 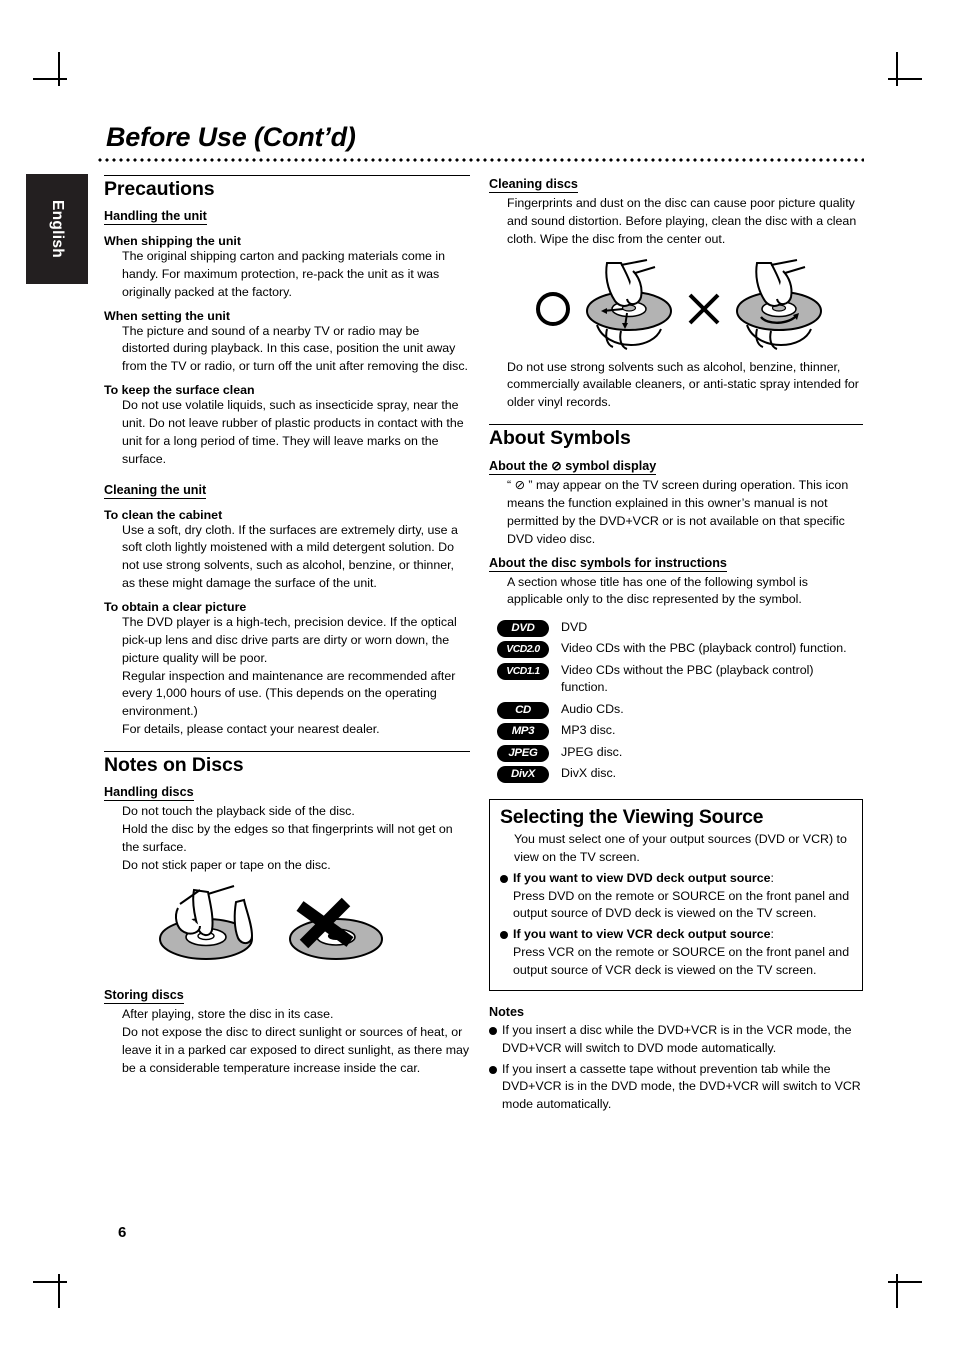 I want to click on disc-symbol-description: DivX disc., so click(x=589, y=773).